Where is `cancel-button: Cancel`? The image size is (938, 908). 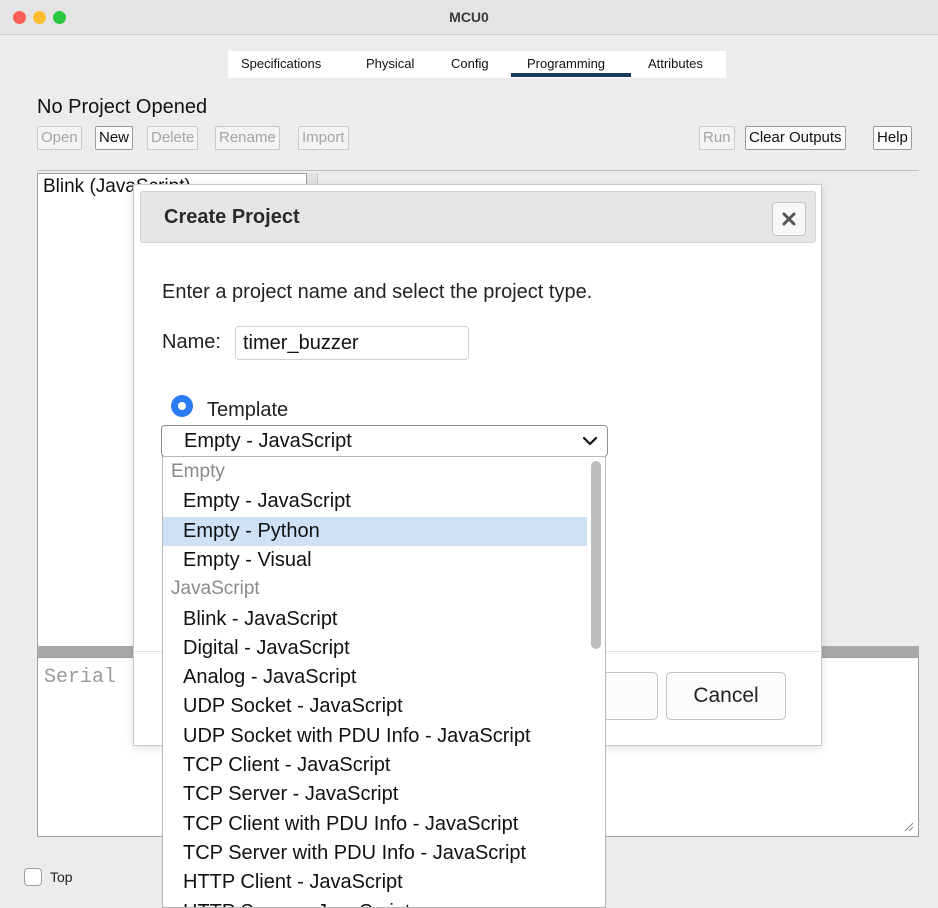
cancel-button: Cancel is located at coordinates (726, 696).